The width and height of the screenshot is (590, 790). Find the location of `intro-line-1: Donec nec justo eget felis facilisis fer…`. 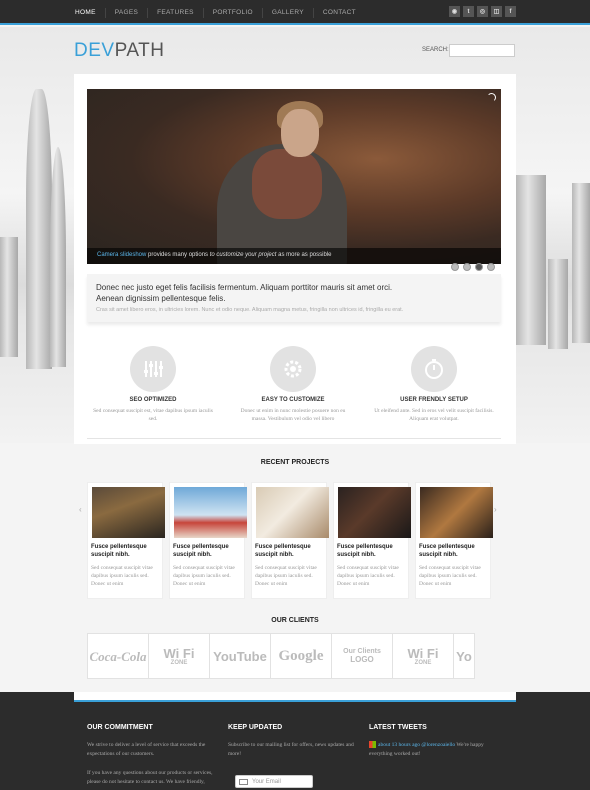

intro-line-1: Donec nec justo eget felis facilisis fer… is located at coordinates (244, 287).